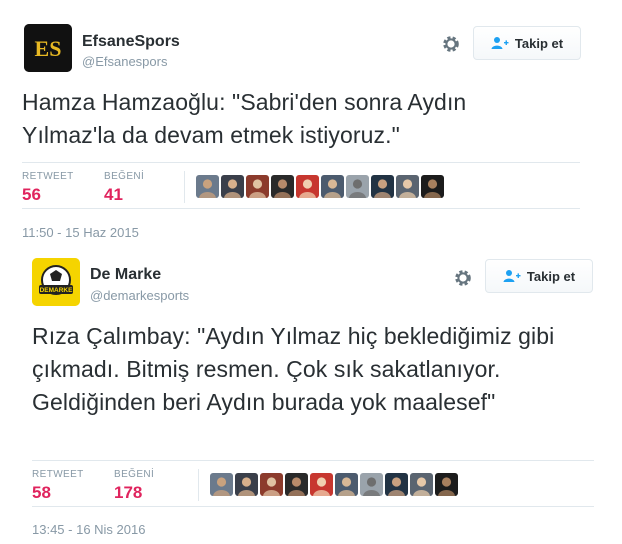  I want to click on tweet-stats: RETWEET 56 BEĞENİ 41, so click(301, 185).